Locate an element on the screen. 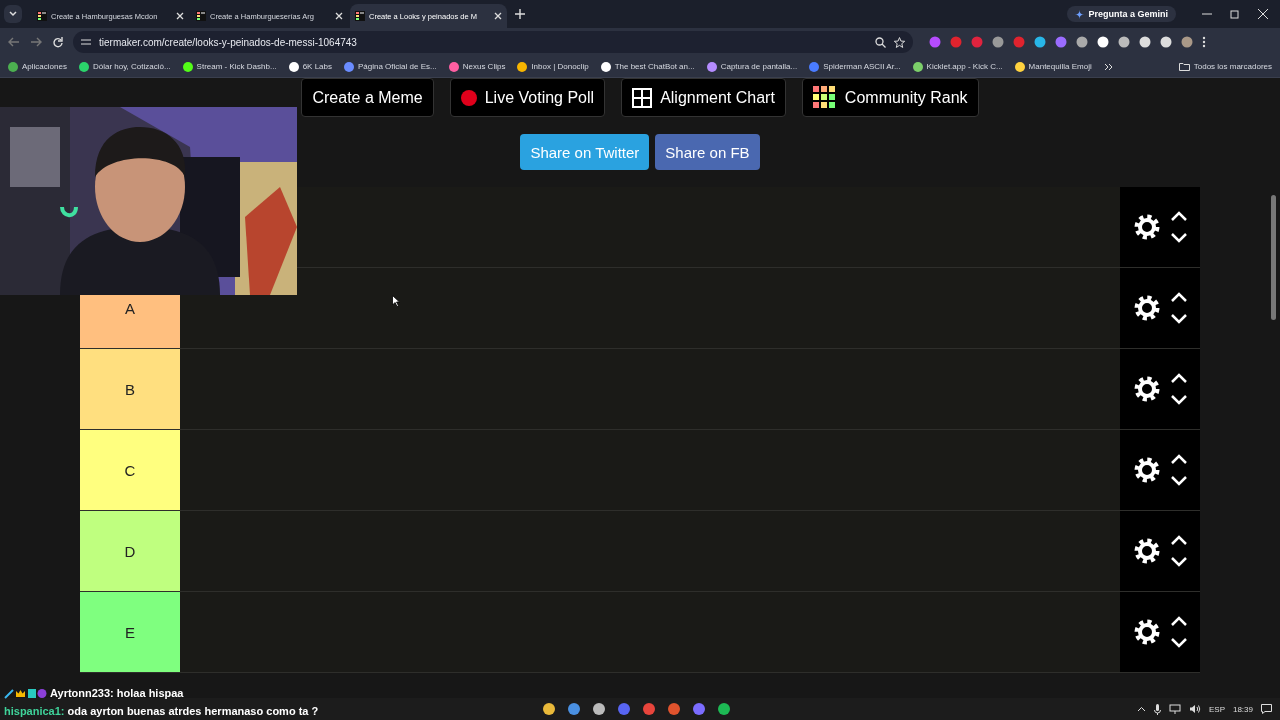  action-button: Alignment Chart is located at coordinates (703, 97).